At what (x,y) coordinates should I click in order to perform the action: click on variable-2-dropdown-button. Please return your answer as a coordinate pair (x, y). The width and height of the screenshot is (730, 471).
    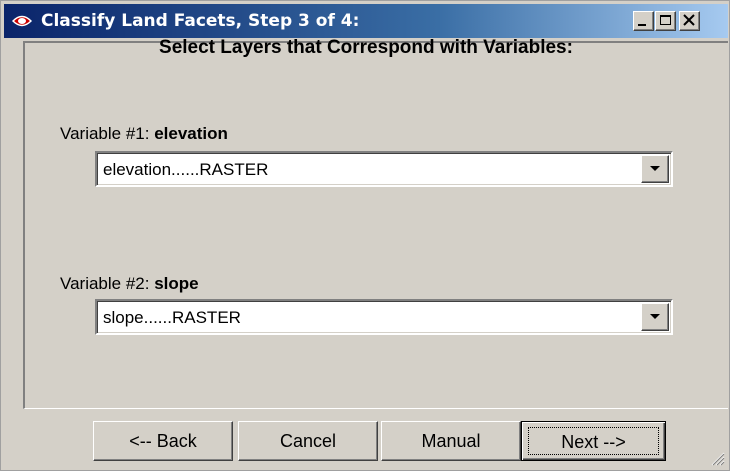
    Looking at the image, I should click on (655, 317).